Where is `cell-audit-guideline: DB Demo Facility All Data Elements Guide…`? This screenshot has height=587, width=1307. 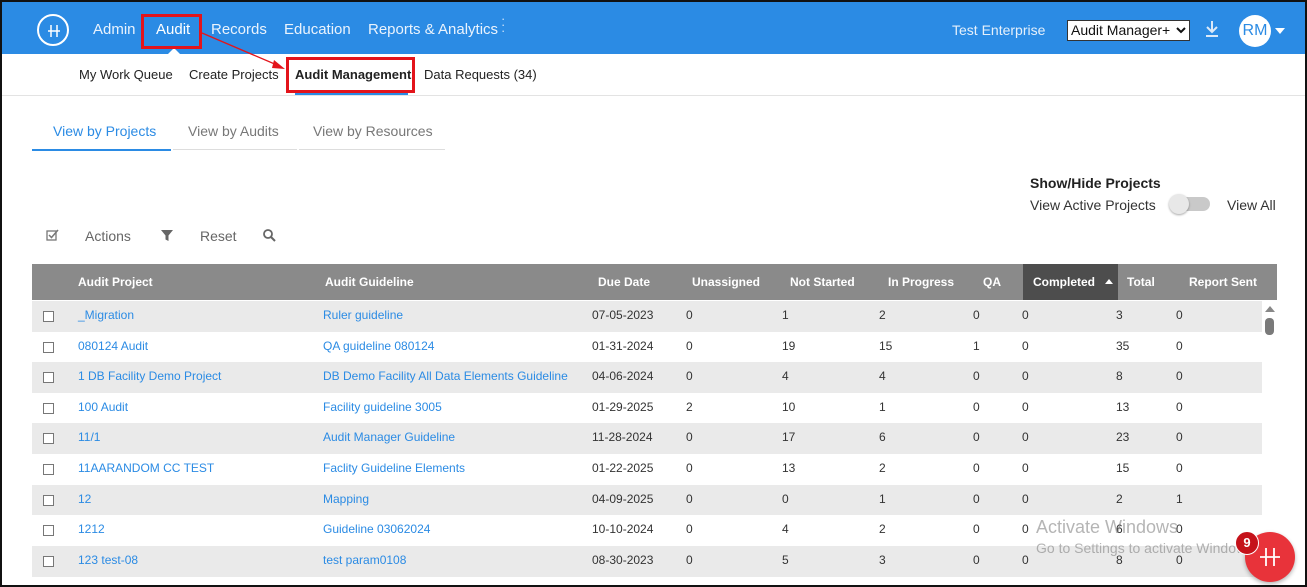
cell-audit-guideline: DB Demo Facility All Data Elements Guide… is located at coordinates (445, 377).